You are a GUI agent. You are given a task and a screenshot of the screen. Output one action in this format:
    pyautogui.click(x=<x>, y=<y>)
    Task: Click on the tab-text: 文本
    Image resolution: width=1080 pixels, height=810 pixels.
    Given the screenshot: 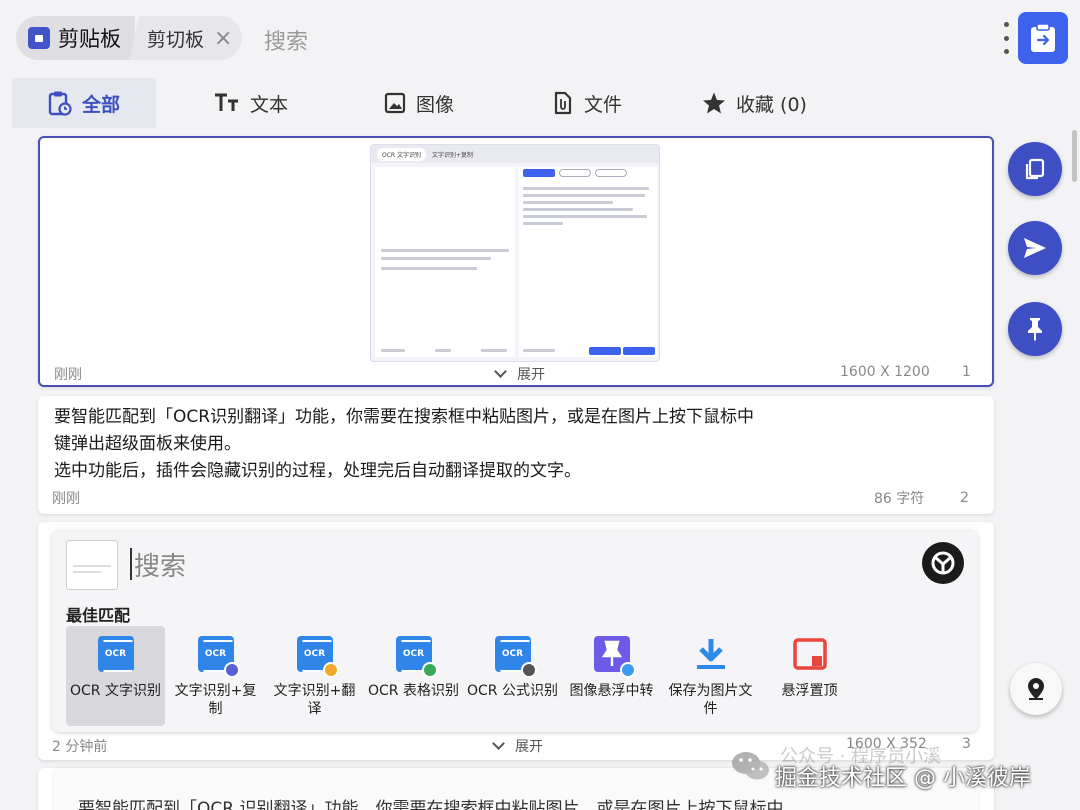 What is the action you would take?
    pyautogui.click(x=251, y=103)
    